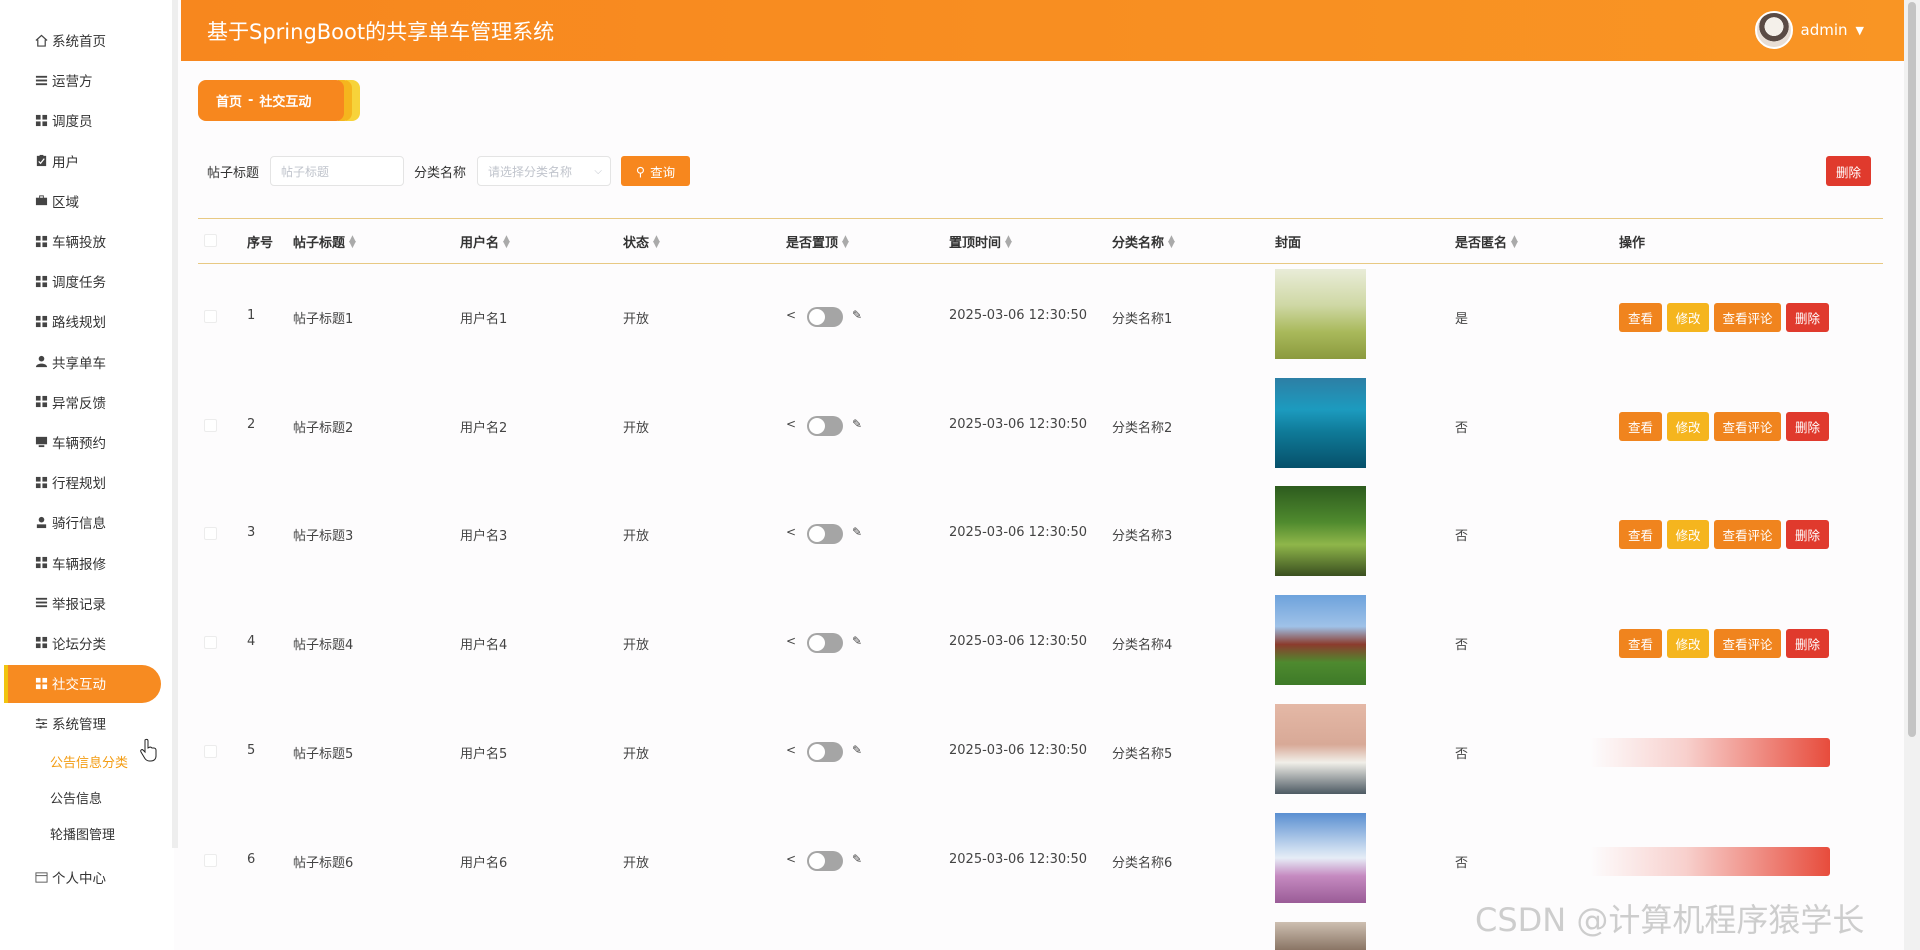  I want to click on query-button: ⚲ 查询, so click(655, 171).